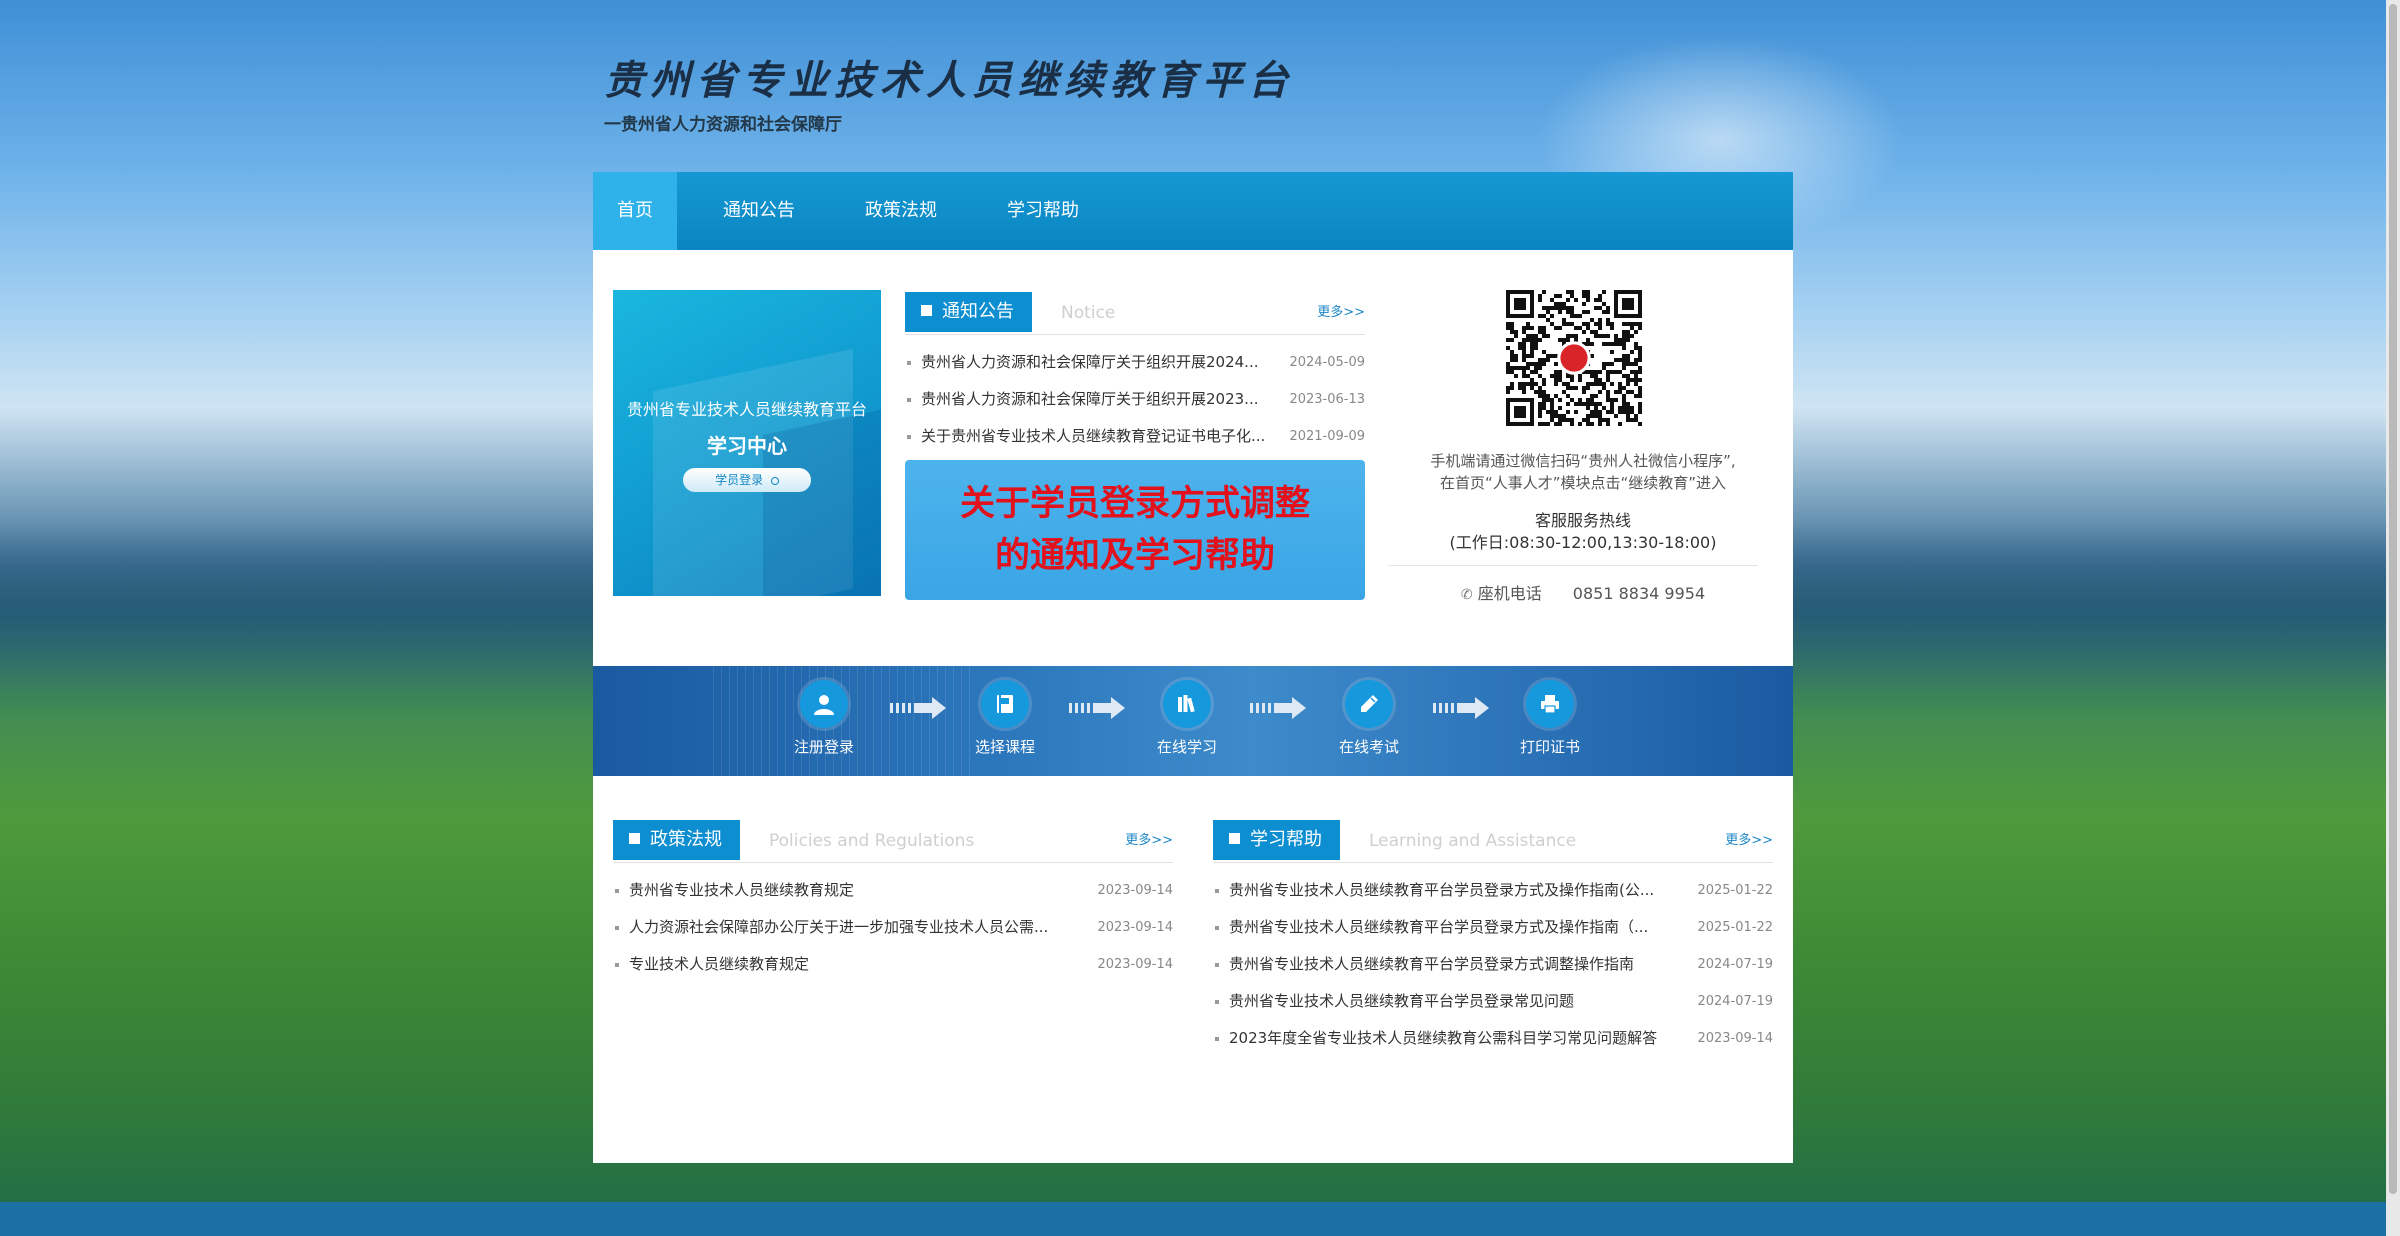  Describe the element at coordinates (1134, 556) in the screenshot. I see `banner-line-2: 的通知及学习帮助` at that location.